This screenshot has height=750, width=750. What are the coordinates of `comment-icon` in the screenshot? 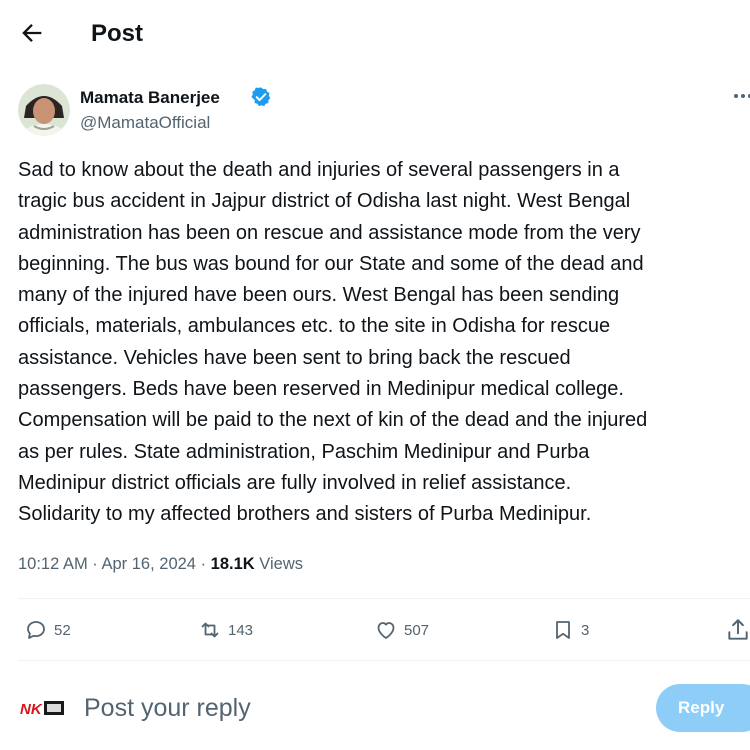 It's located at (36, 630).